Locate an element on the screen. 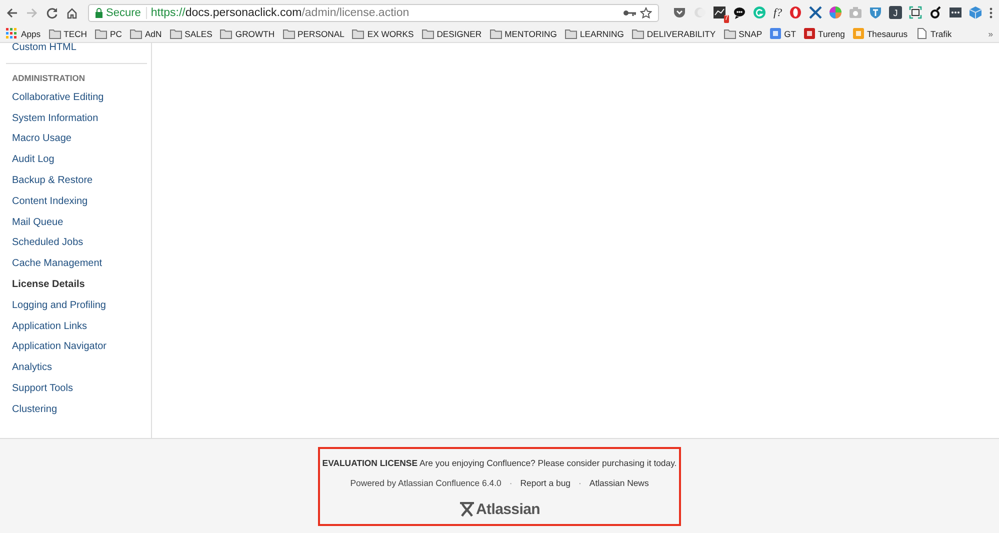  swirl-icon is located at coordinates (935, 12).